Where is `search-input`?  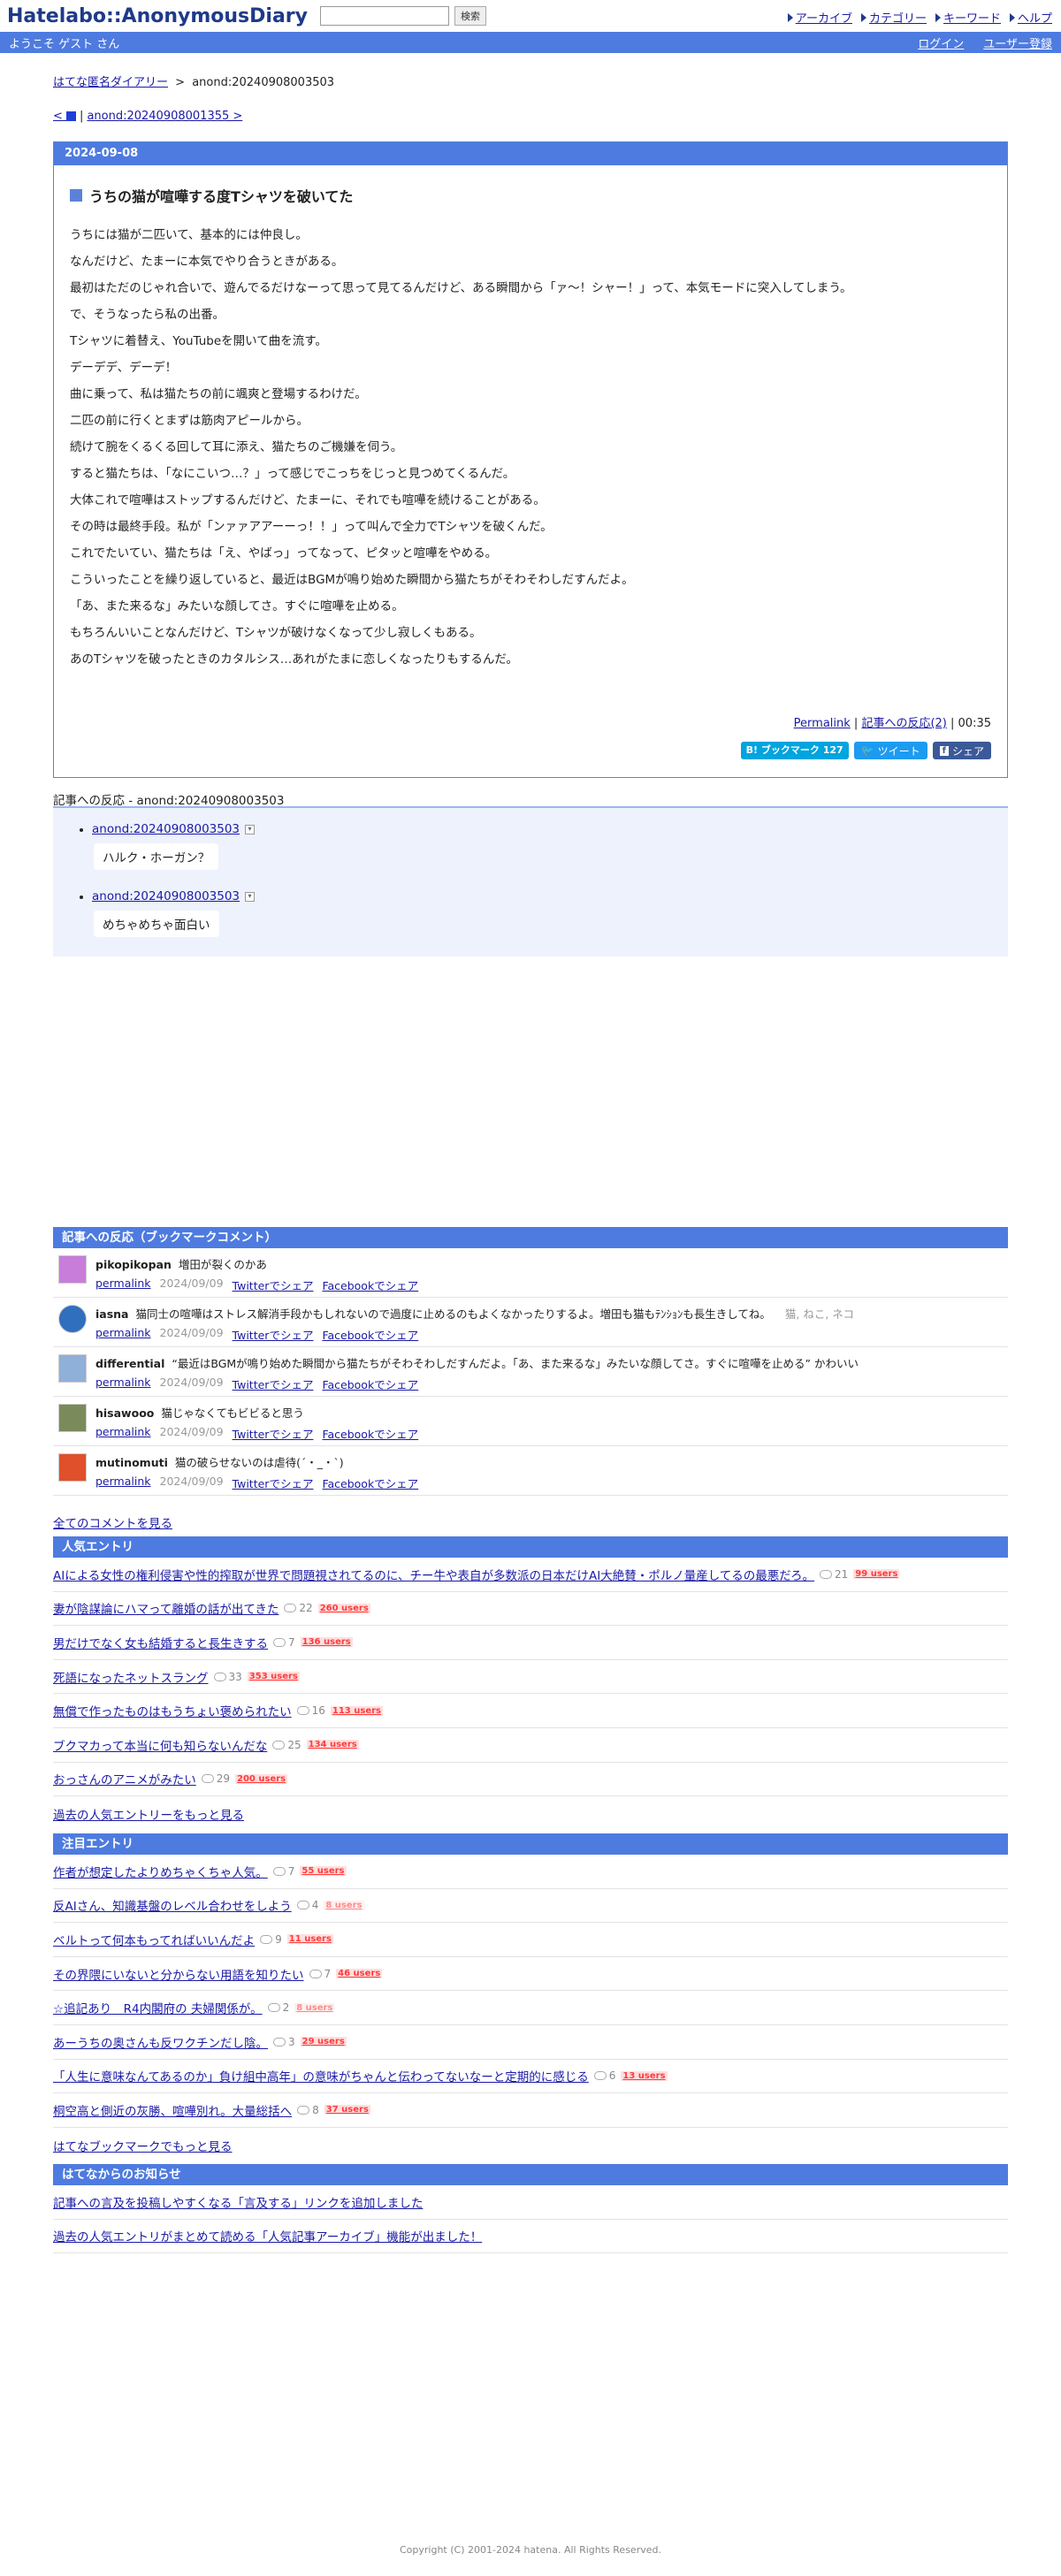
search-input is located at coordinates (384, 16).